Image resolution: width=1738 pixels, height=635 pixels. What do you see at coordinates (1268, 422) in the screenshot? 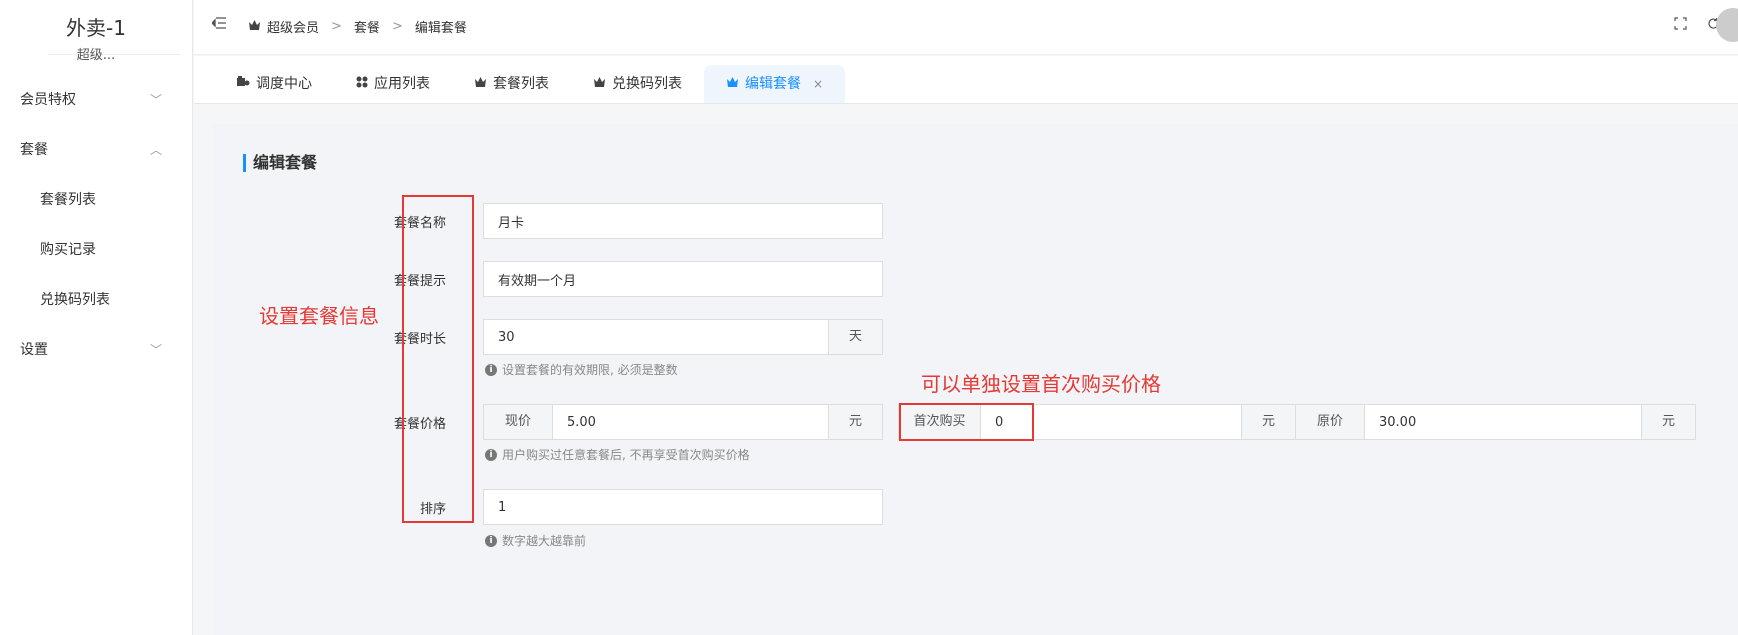
I see `first-buy-price-unit: 元` at bounding box center [1268, 422].